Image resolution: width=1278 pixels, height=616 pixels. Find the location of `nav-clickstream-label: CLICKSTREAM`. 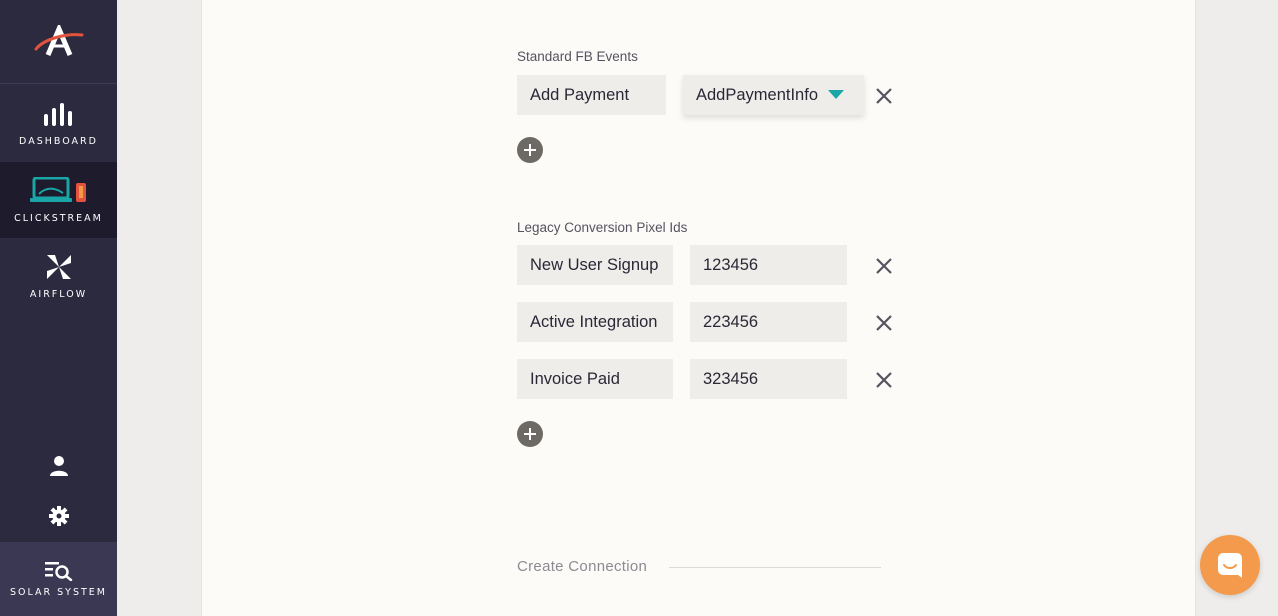

nav-clickstream-label: CLICKSTREAM is located at coordinates (58, 218).